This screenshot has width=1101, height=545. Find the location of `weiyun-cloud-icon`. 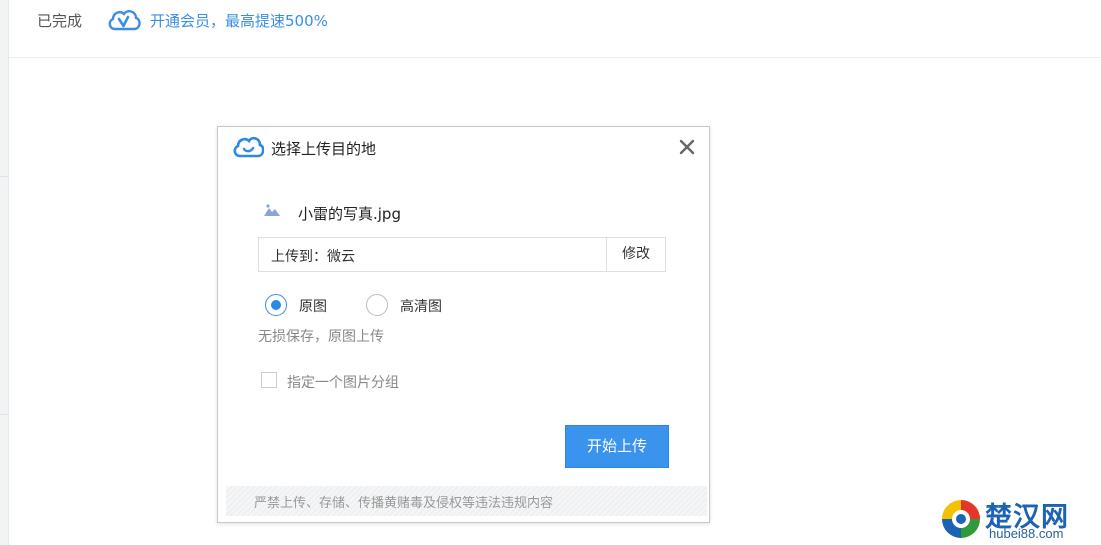

weiyun-cloud-icon is located at coordinates (248, 147).